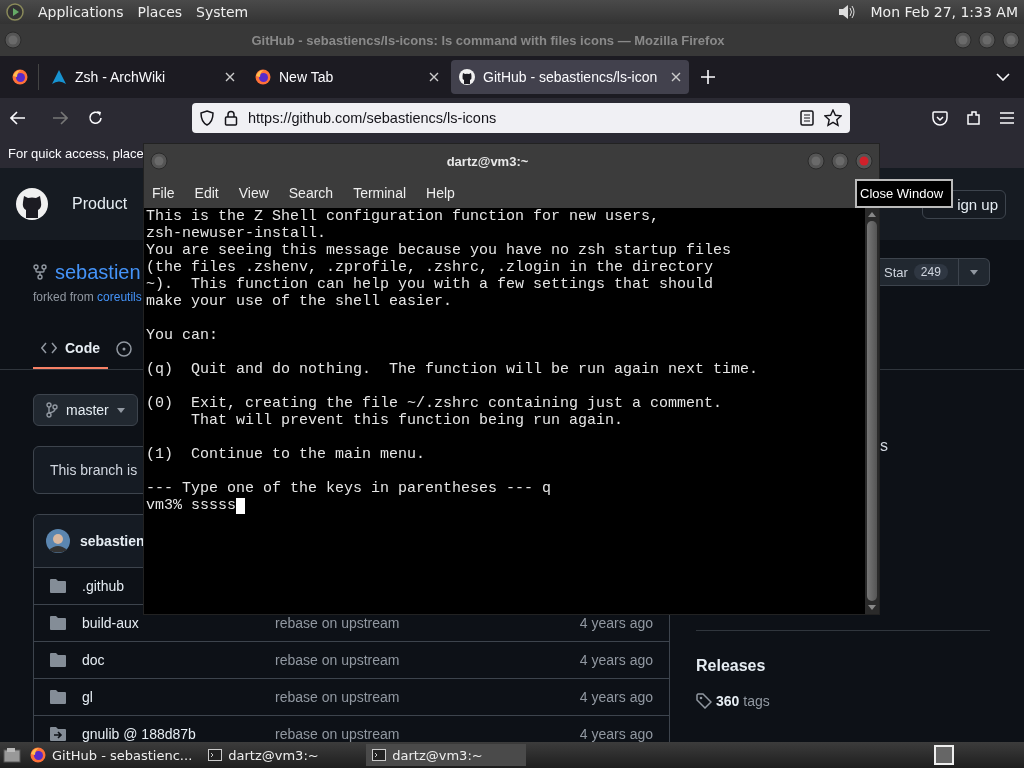  I want to click on tag-icon, so click(704, 701).